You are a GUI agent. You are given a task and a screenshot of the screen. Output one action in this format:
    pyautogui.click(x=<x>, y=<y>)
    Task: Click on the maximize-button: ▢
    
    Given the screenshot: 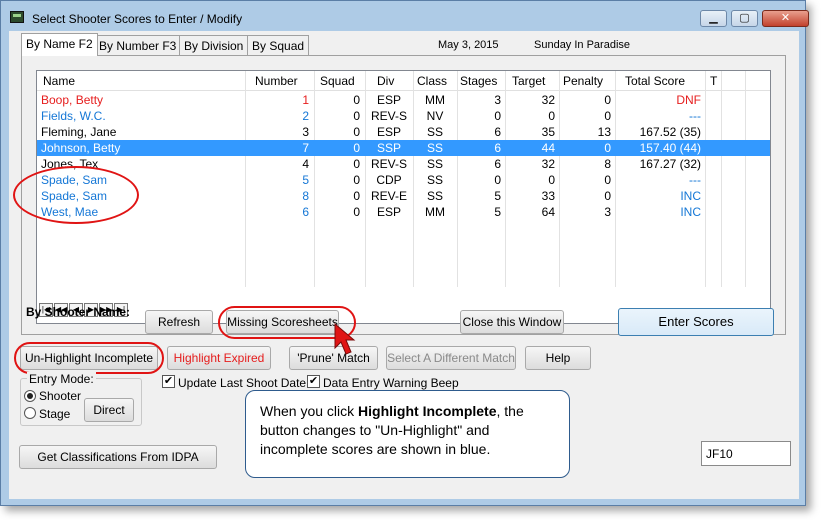 What is the action you would take?
    pyautogui.click(x=744, y=18)
    